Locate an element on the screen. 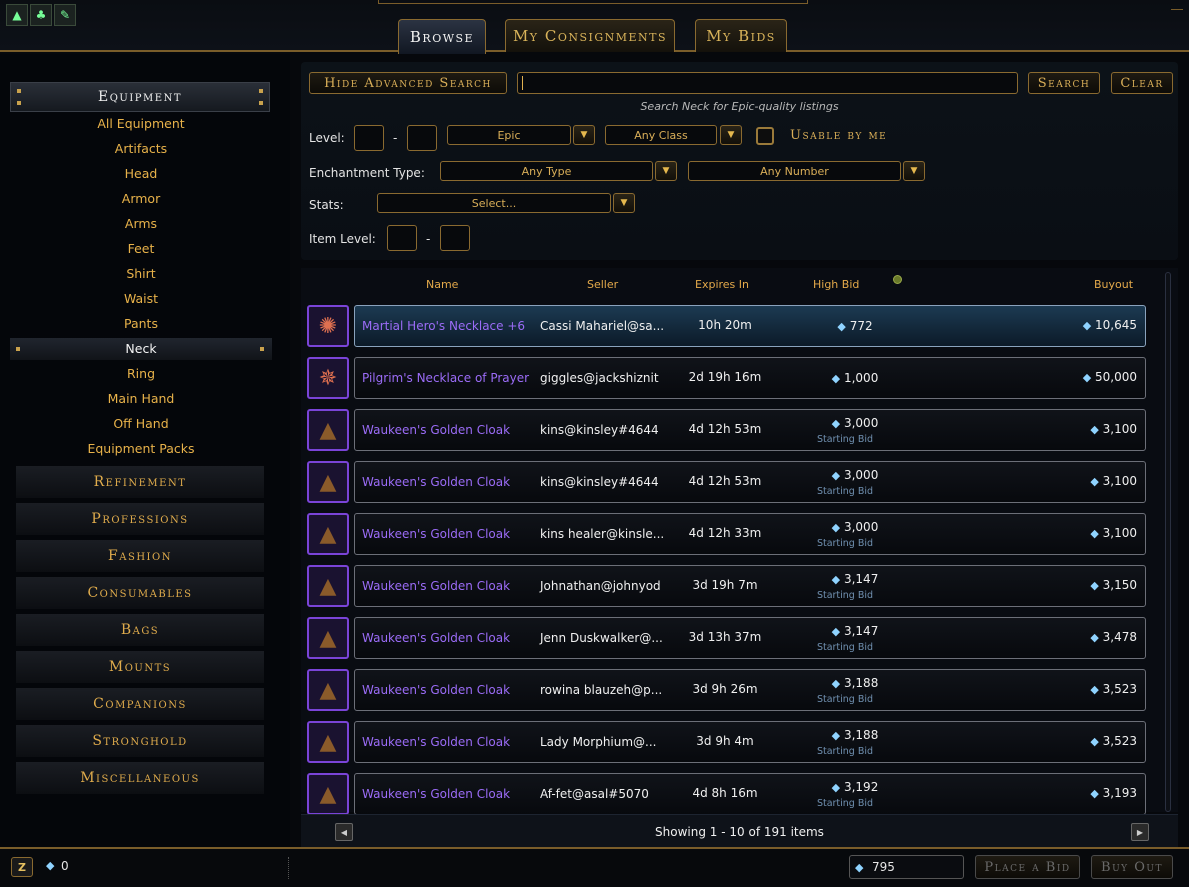  sidebar-item-off-hand: Off Hand is located at coordinates (141, 424).